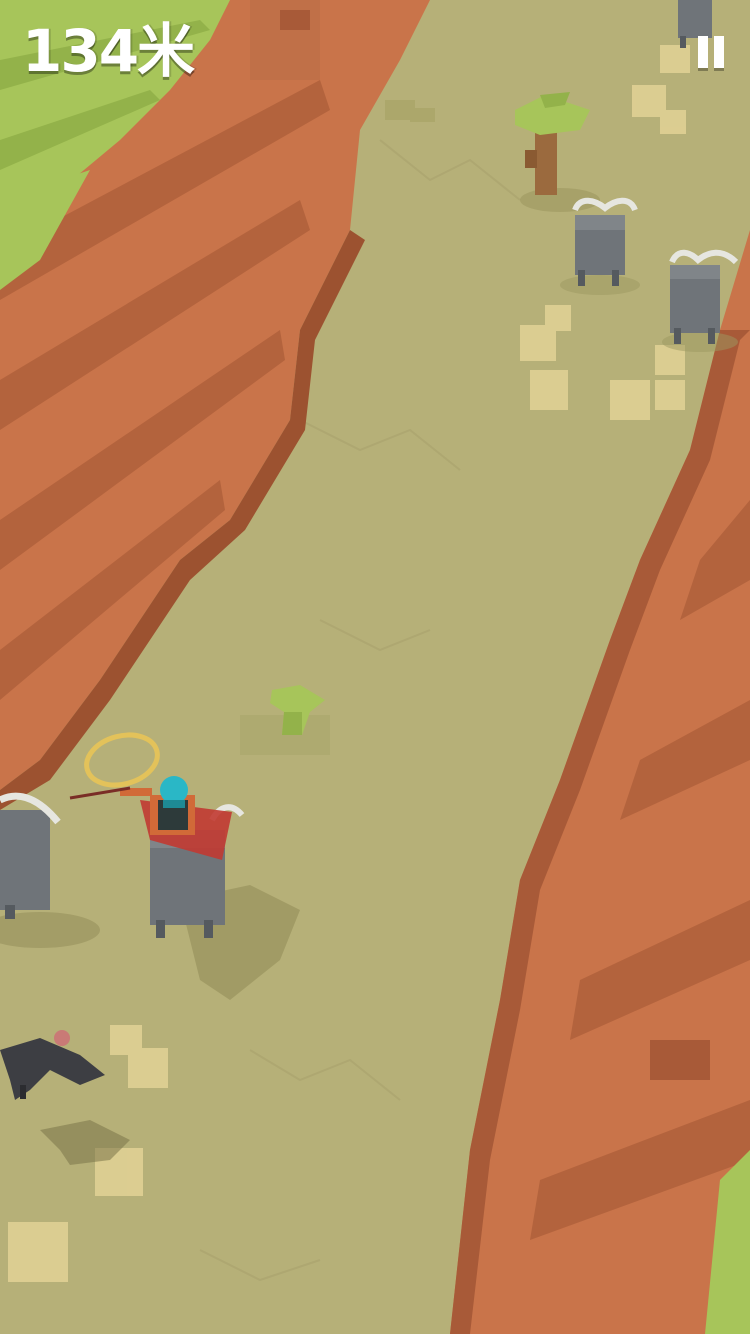 This screenshot has height=1334, width=750. Describe the element at coordinates (108, 51) in the screenshot. I see `distance-counter: 134米` at that location.